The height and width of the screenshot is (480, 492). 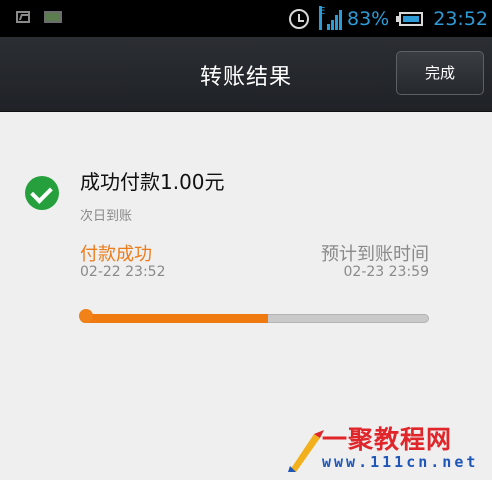 What do you see at coordinates (440, 73) in the screenshot?
I see `done-button: 完成` at bounding box center [440, 73].